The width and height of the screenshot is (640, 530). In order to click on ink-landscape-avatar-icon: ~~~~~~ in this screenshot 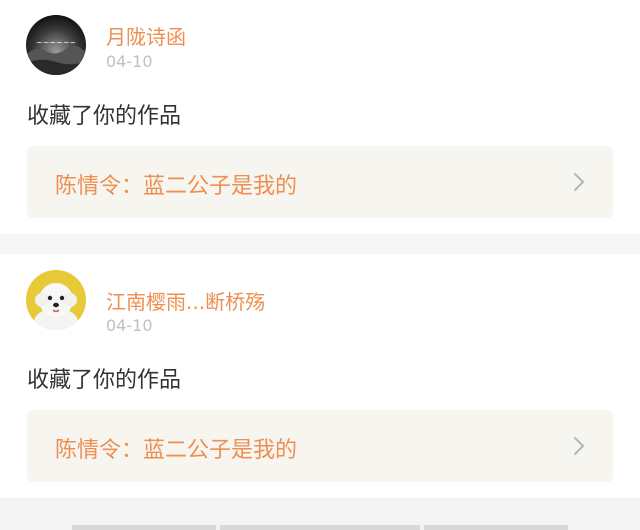, I will do `click(56, 45)`.